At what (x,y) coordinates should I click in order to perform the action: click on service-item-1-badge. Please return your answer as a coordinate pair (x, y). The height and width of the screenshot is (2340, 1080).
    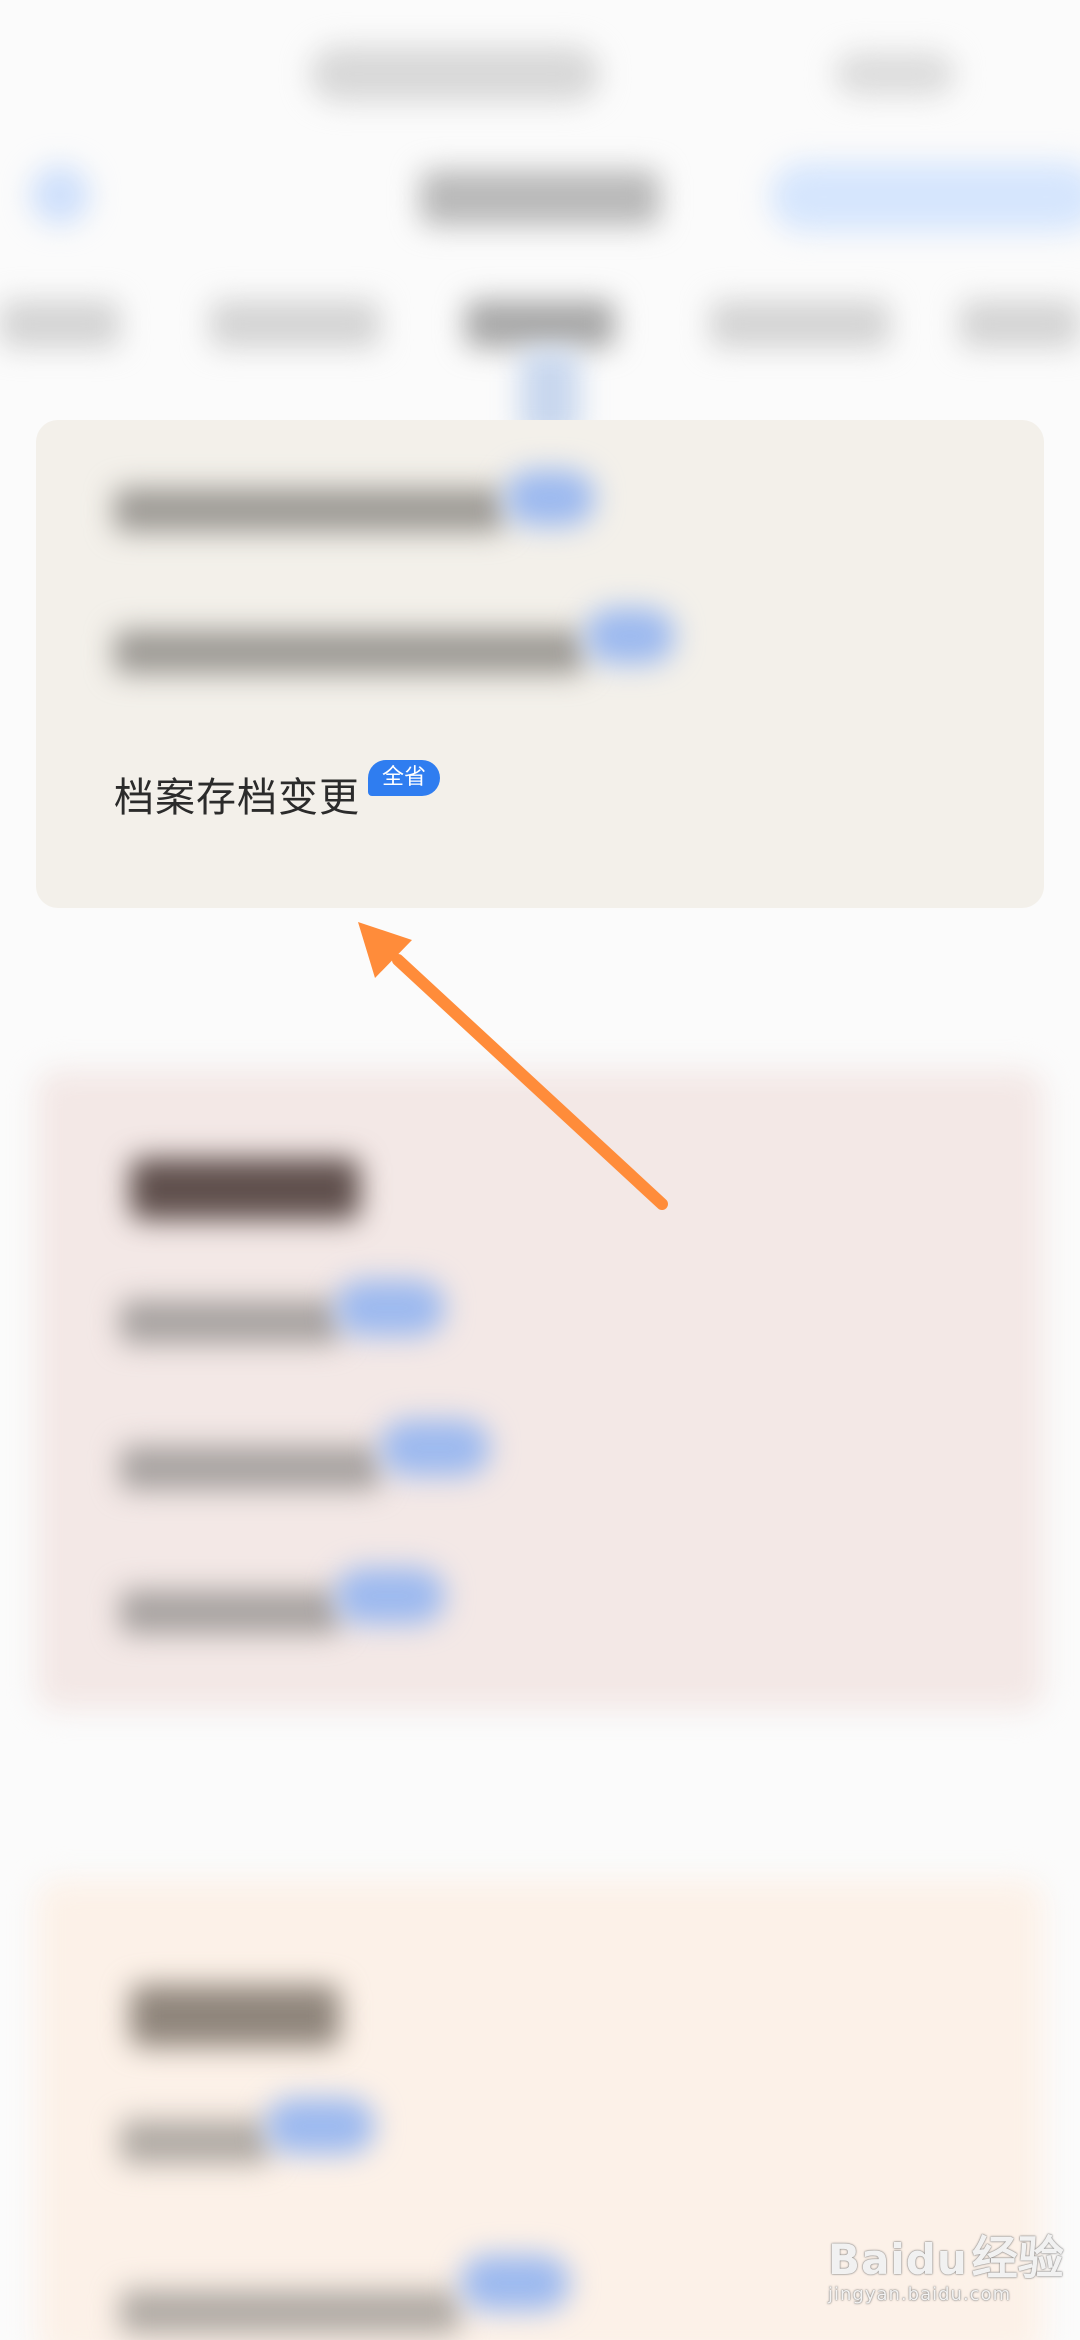
    Looking at the image, I should click on (550, 498).